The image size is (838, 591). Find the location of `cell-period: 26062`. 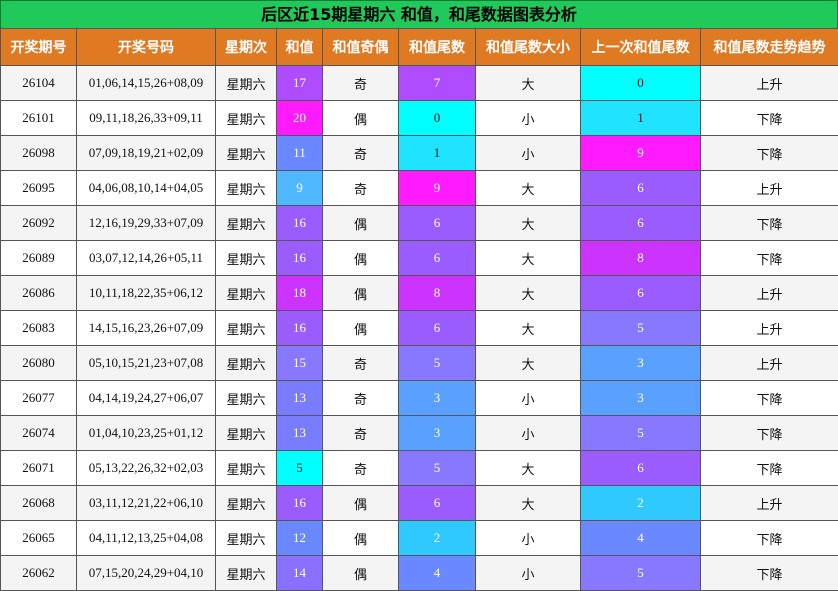

cell-period: 26062 is located at coordinates (39, 573).